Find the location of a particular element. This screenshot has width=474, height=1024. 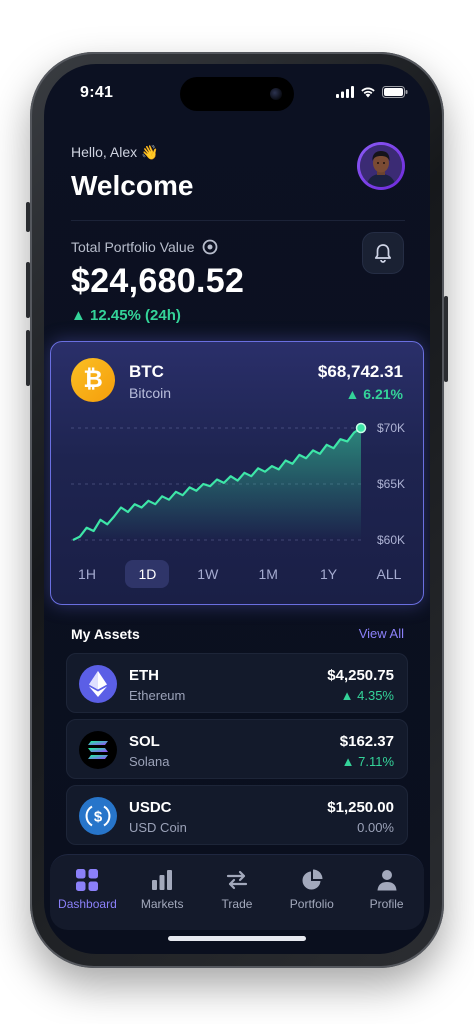

bell-icon is located at coordinates (383, 253).